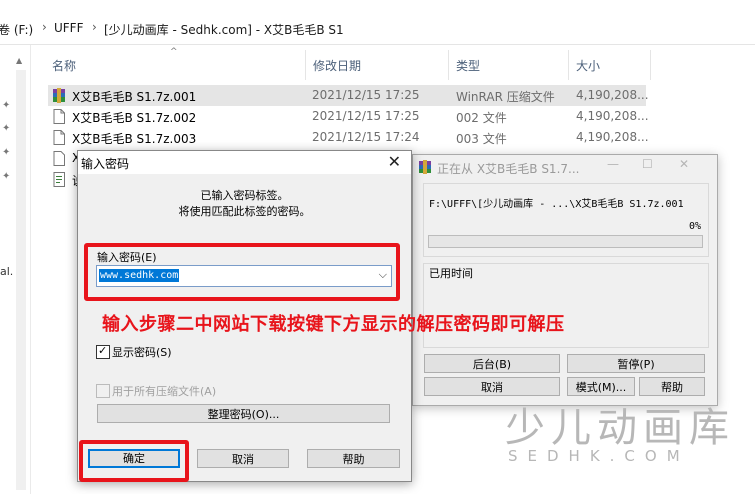 The height and width of the screenshot is (494, 755). I want to click on minimize-icon: —, so click(613, 164).